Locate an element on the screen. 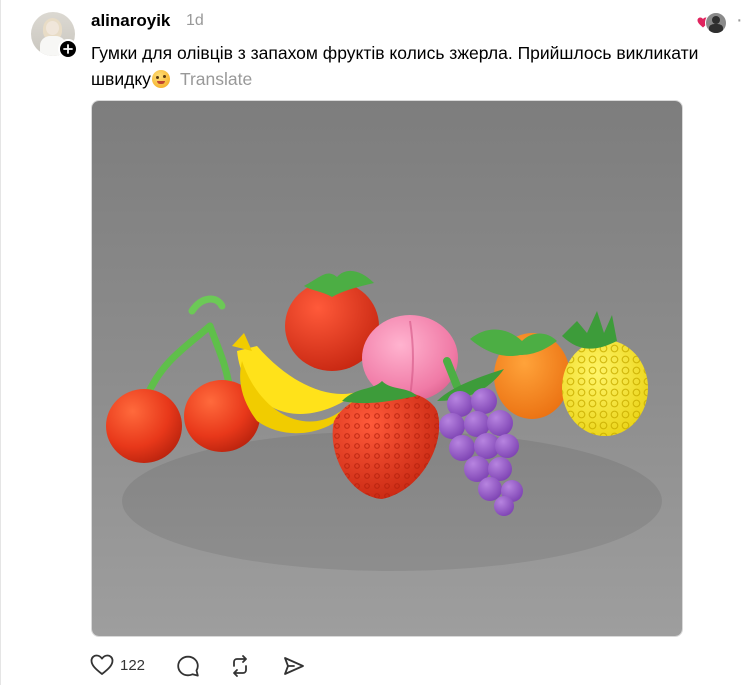 The width and height of the screenshot is (748, 685). liker-avatar is located at coordinates (716, 23).